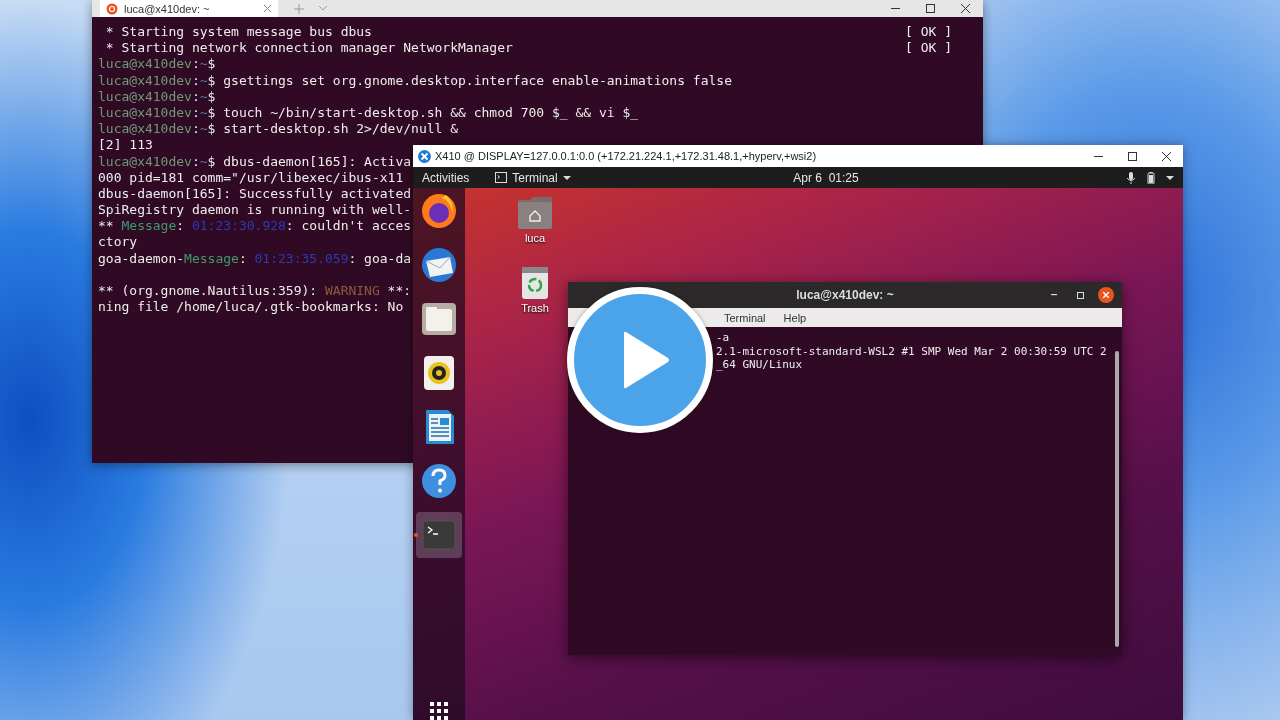  I want to click on window-title: X410 @ DISPLAY=127.0.0.1:0.0 (+172.21.224.1,+172.31.48.1,+hyperv,+wsi2), so click(626, 156).